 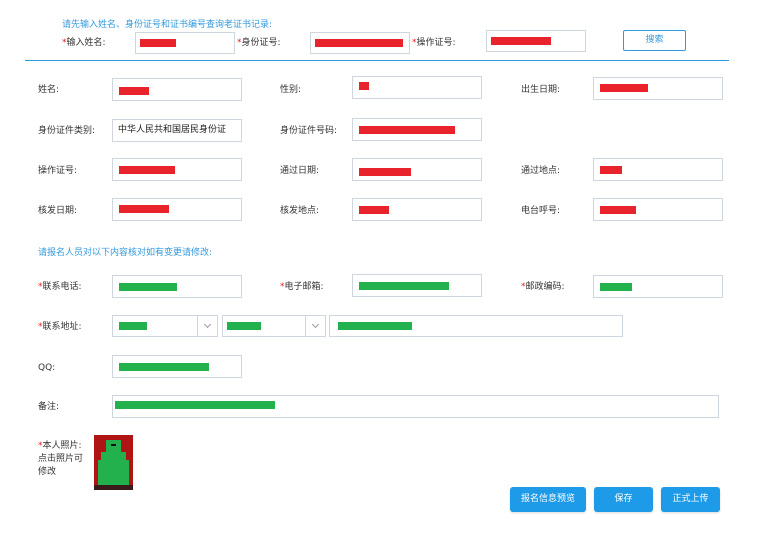 I want to click on id-number-field, so click(x=417, y=129).